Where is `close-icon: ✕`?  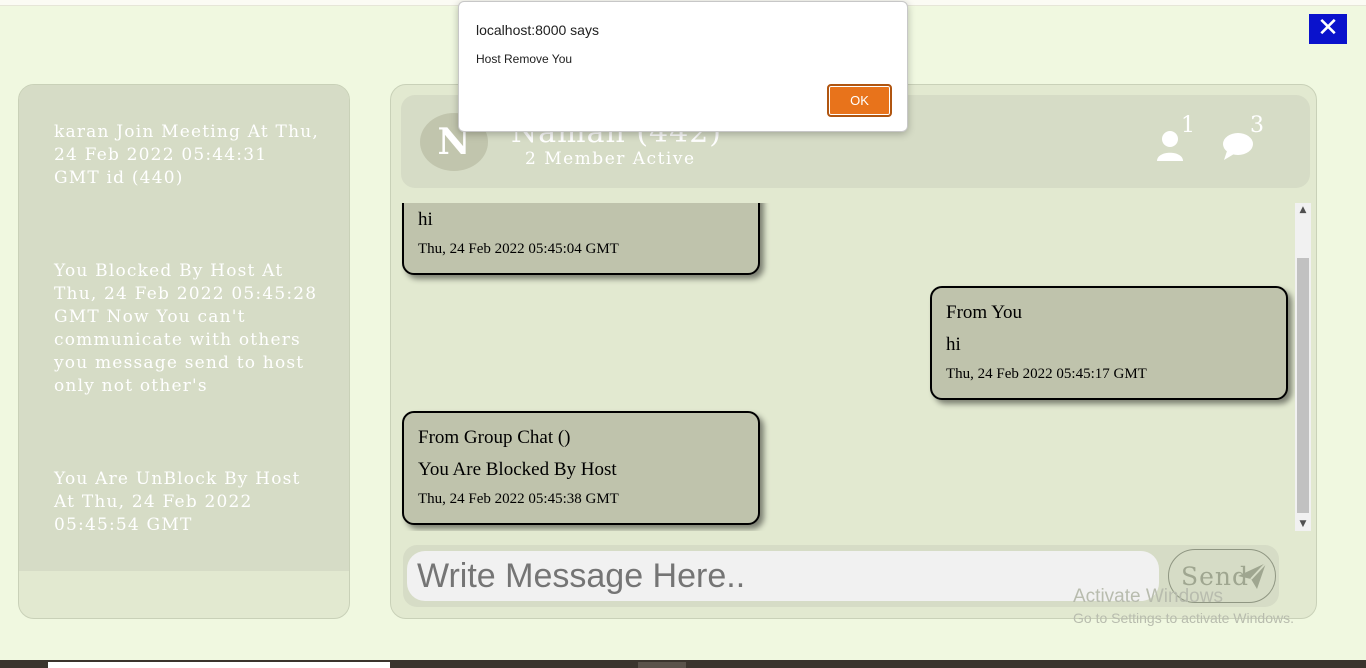
close-icon: ✕ is located at coordinates (1328, 28).